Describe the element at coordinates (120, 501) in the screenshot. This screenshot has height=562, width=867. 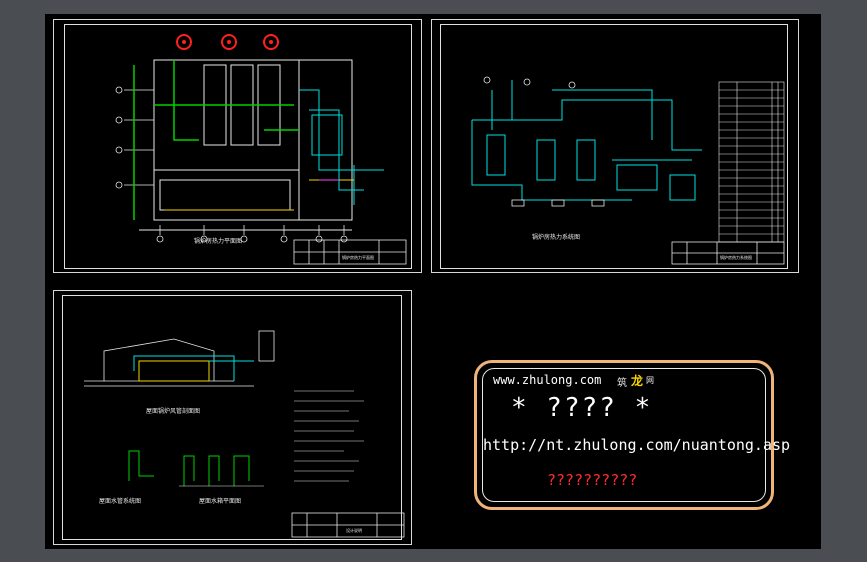
I see `roof-left-caption: 屋面水管系统图` at that location.